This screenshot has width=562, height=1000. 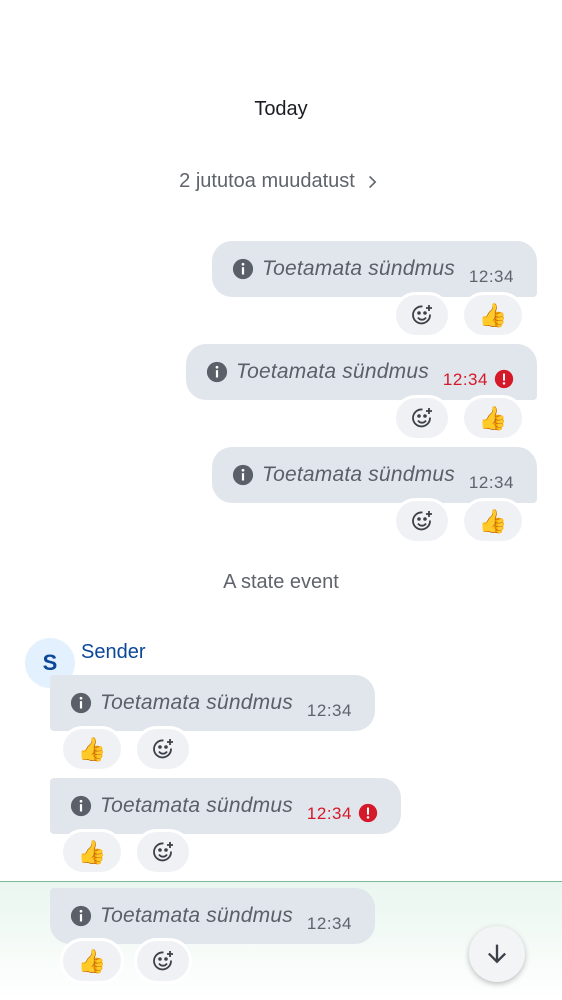 I want to click on state-event-text: A state event, so click(x=281, y=582).